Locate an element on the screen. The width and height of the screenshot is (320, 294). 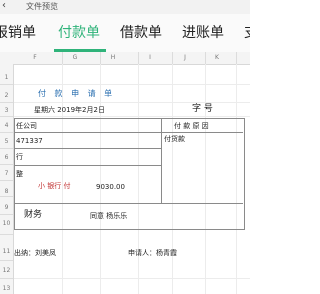
row-label: 9 is located at coordinates (6, 207).